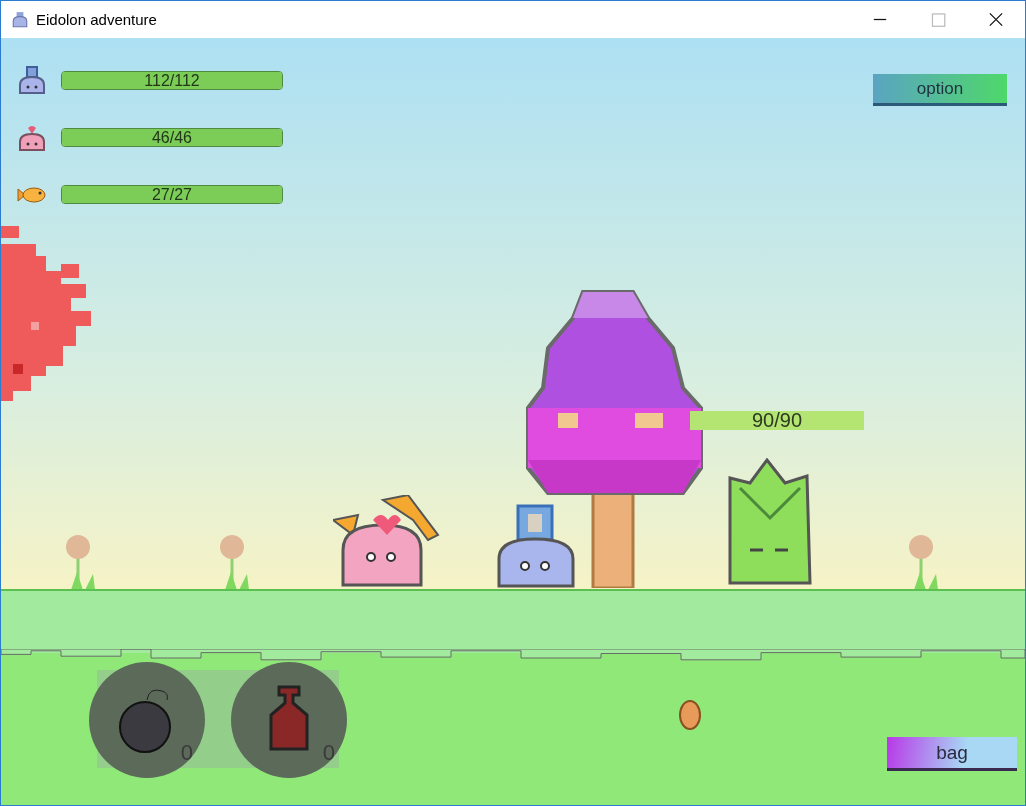  What do you see at coordinates (952, 754) in the screenshot?
I see `bag-button: bag` at bounding box center [952, 754].